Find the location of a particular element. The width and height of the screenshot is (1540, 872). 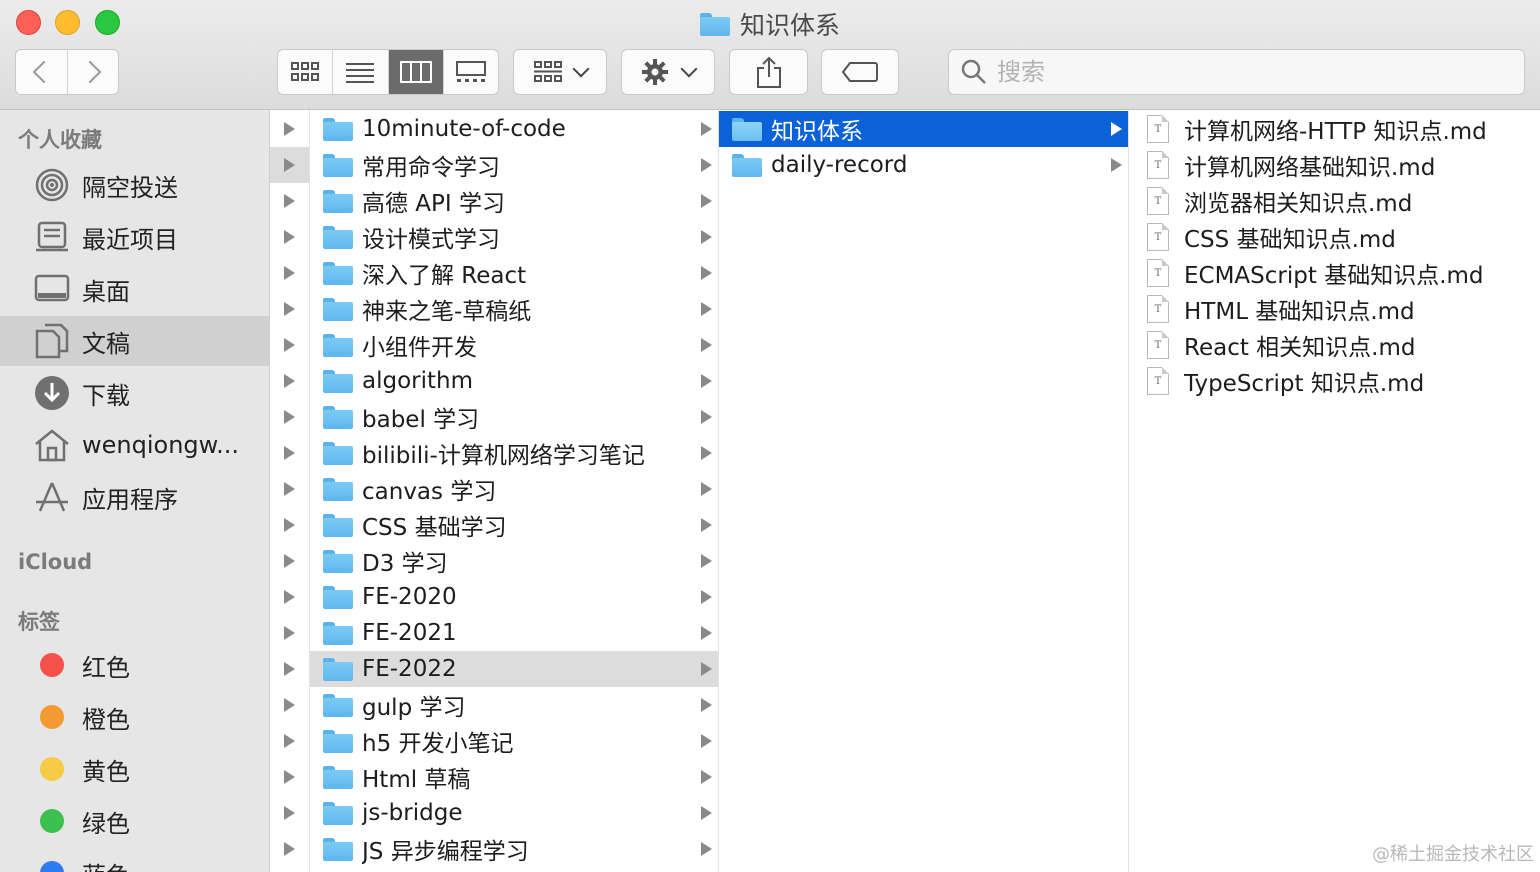

sidebar-item-desktop: 桌面 is located at coordinates (134, 289).